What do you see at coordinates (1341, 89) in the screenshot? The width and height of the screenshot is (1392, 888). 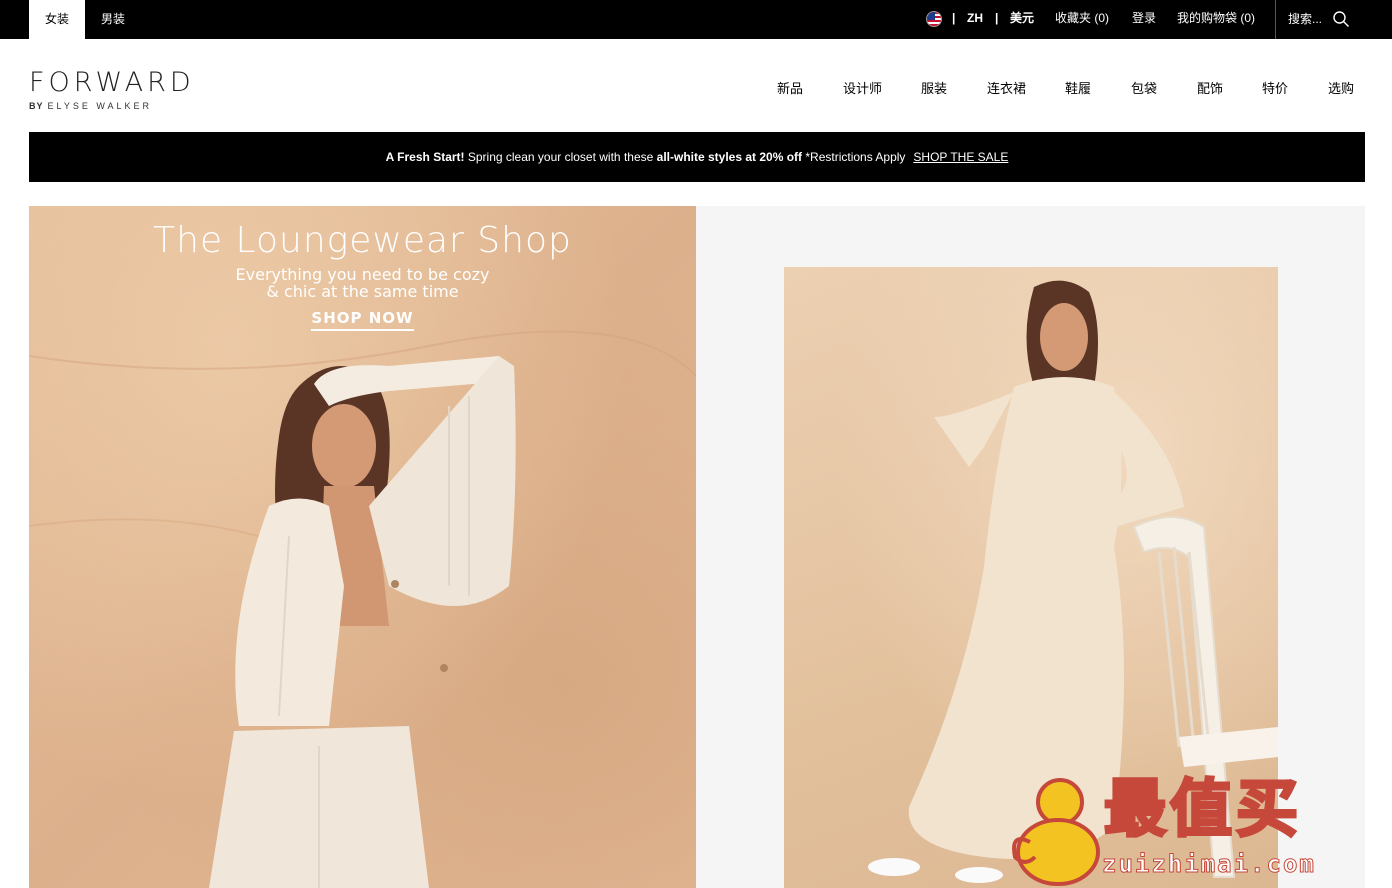 I see `nav-edit: 选购` at bounding box center [1341, 89].